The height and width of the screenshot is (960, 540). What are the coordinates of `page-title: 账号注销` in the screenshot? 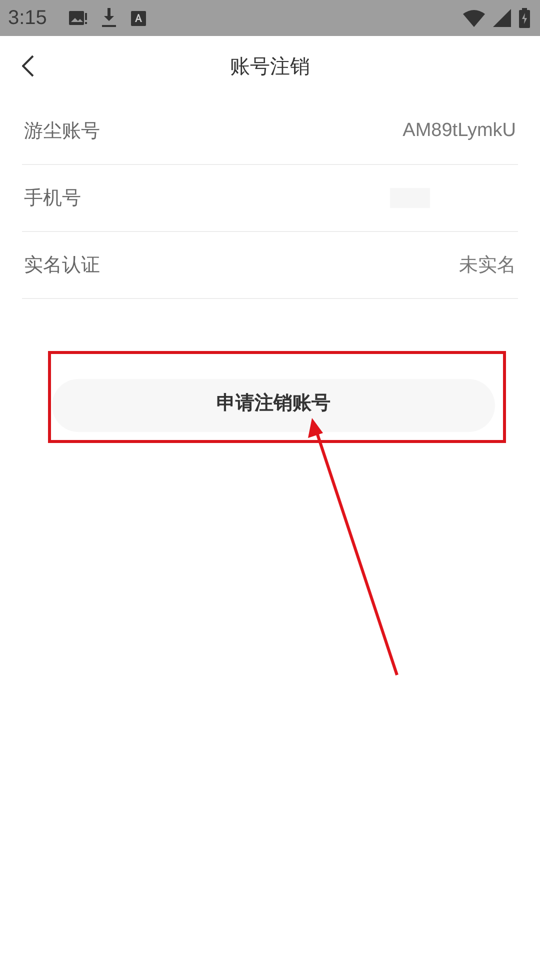 It's located at (270, 66).